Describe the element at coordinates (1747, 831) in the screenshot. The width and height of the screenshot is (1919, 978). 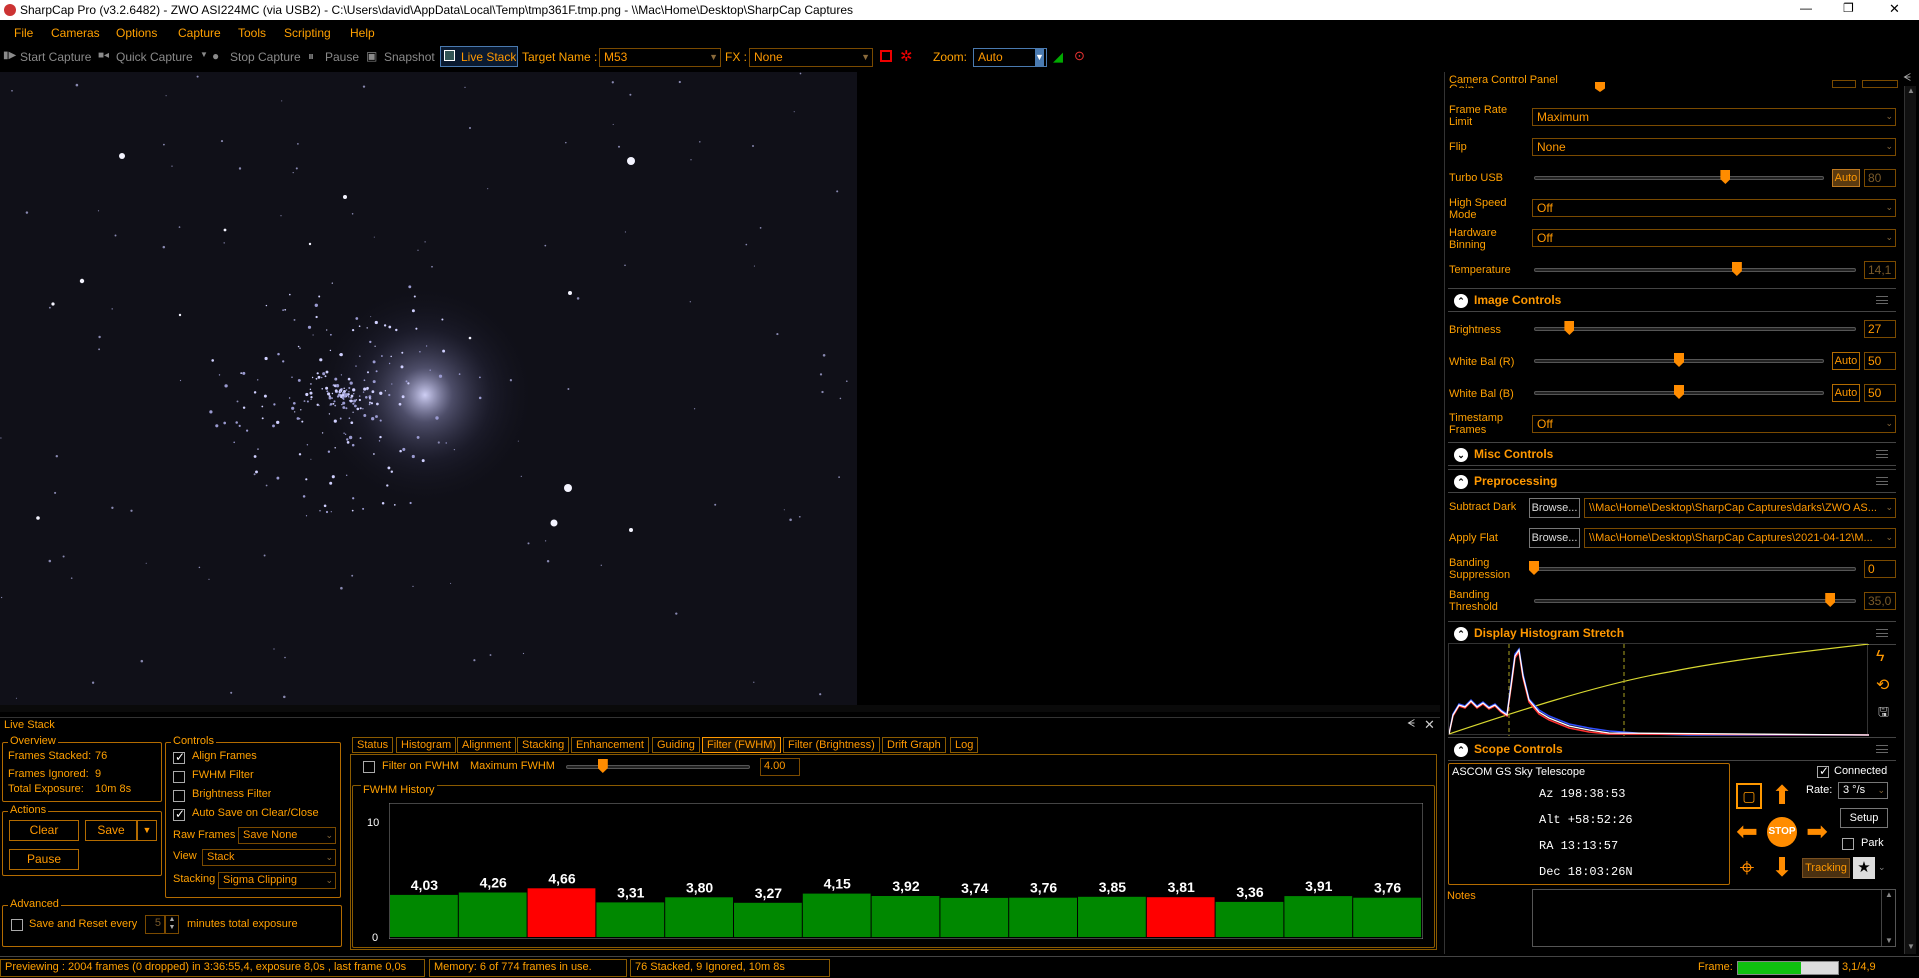
I see `move-west-icon: ⬅` at that location.